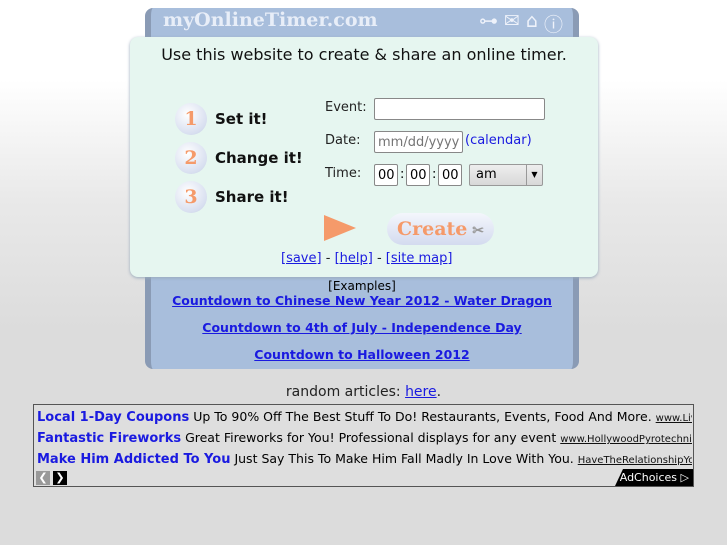  What do you see at coordinates (506, 175) in the screenshot?
I see `ampm-select: am ▼` at bounding box center [506, 175].